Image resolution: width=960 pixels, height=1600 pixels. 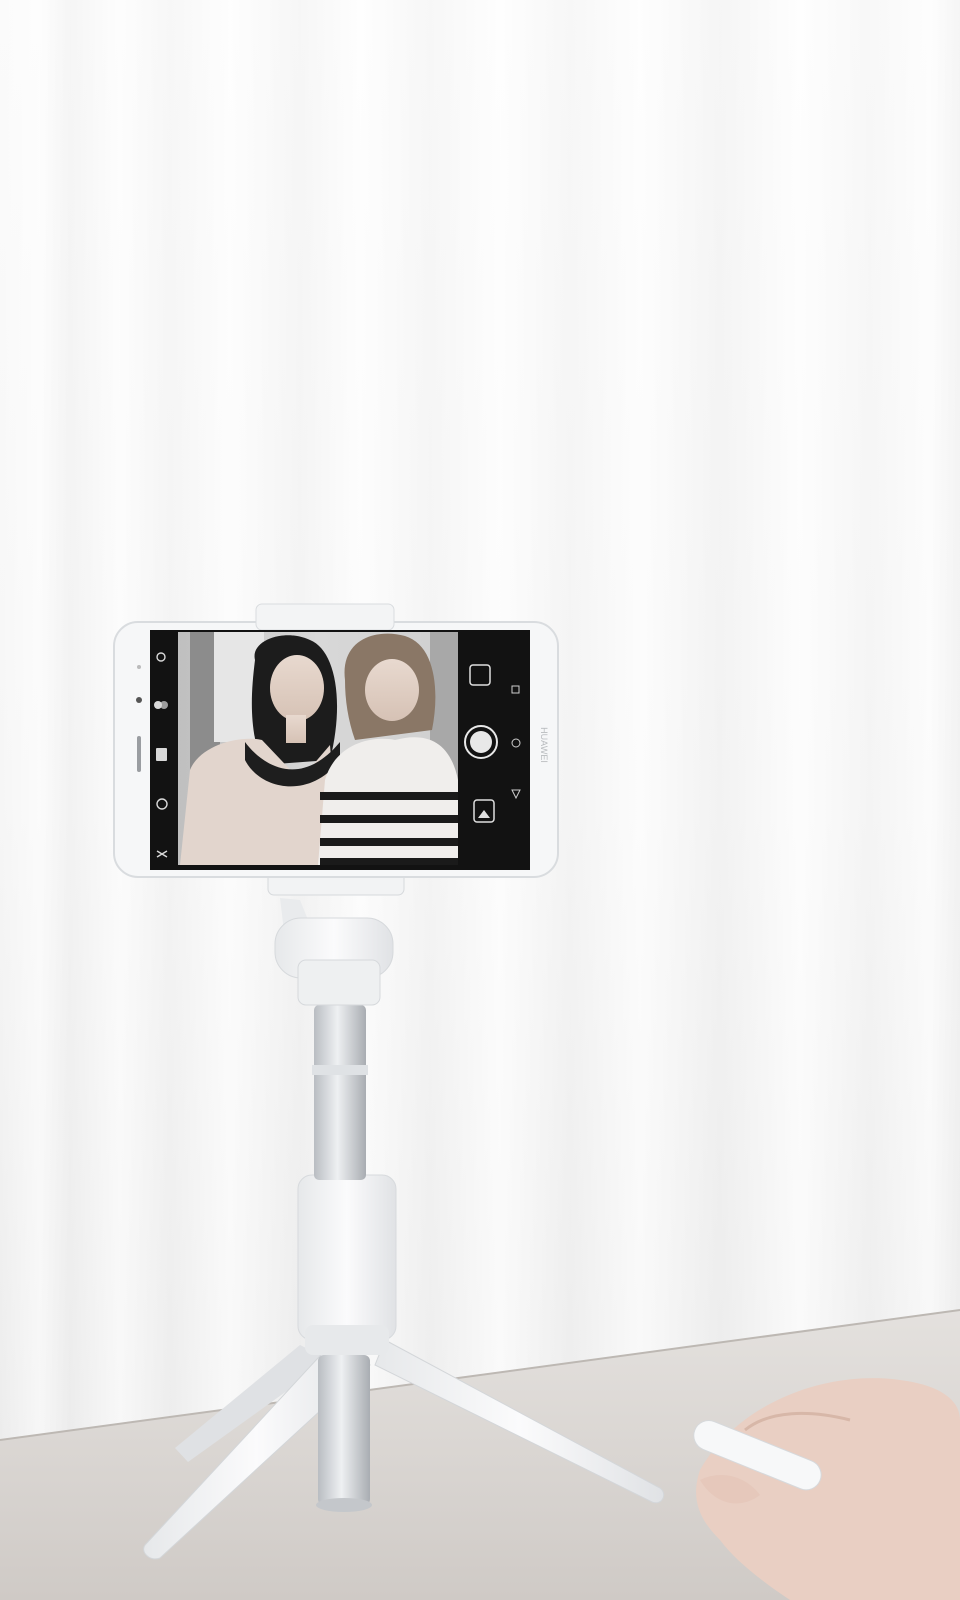 I want to click on filter-icon, so click(x=161, y=754).